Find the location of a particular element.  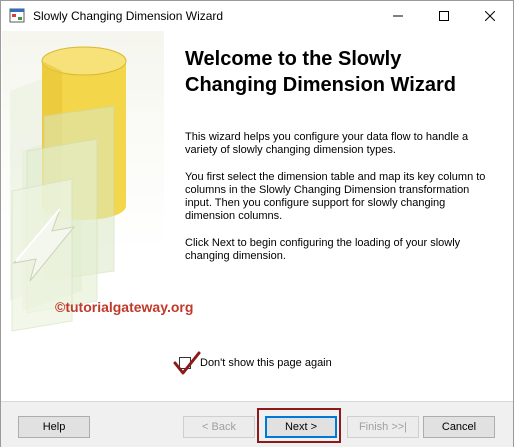

close-icon is located at coordinates (490, 16).